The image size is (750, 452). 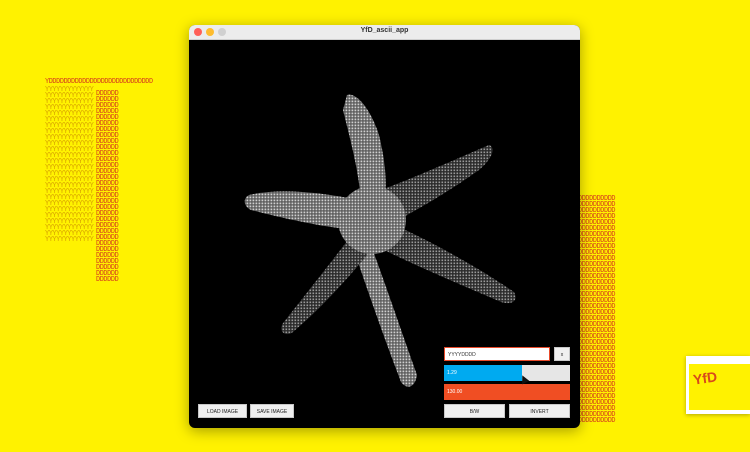 I want to click on thumbnail-preview: YfD, so click(x=719, y=387).